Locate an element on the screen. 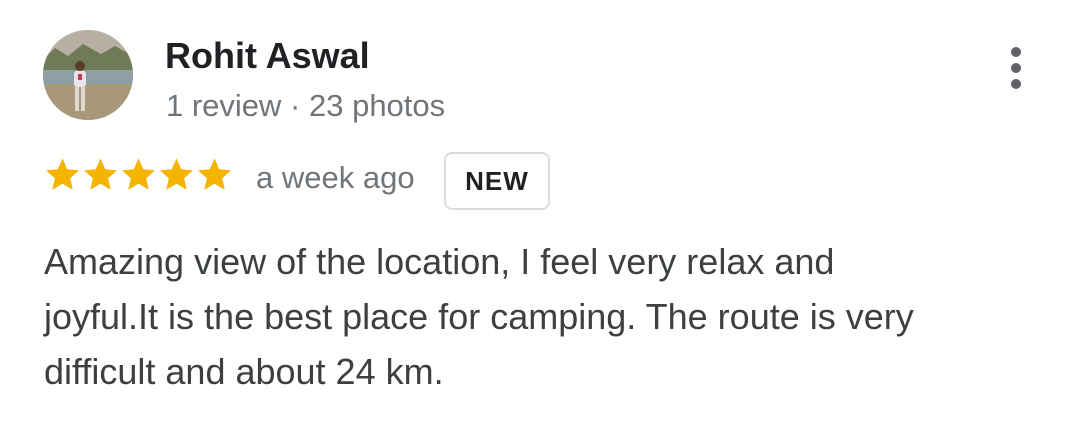 Image resolution: width=1080 pixels, height=429 pixels. avatar is located at coordinates (88, 75).